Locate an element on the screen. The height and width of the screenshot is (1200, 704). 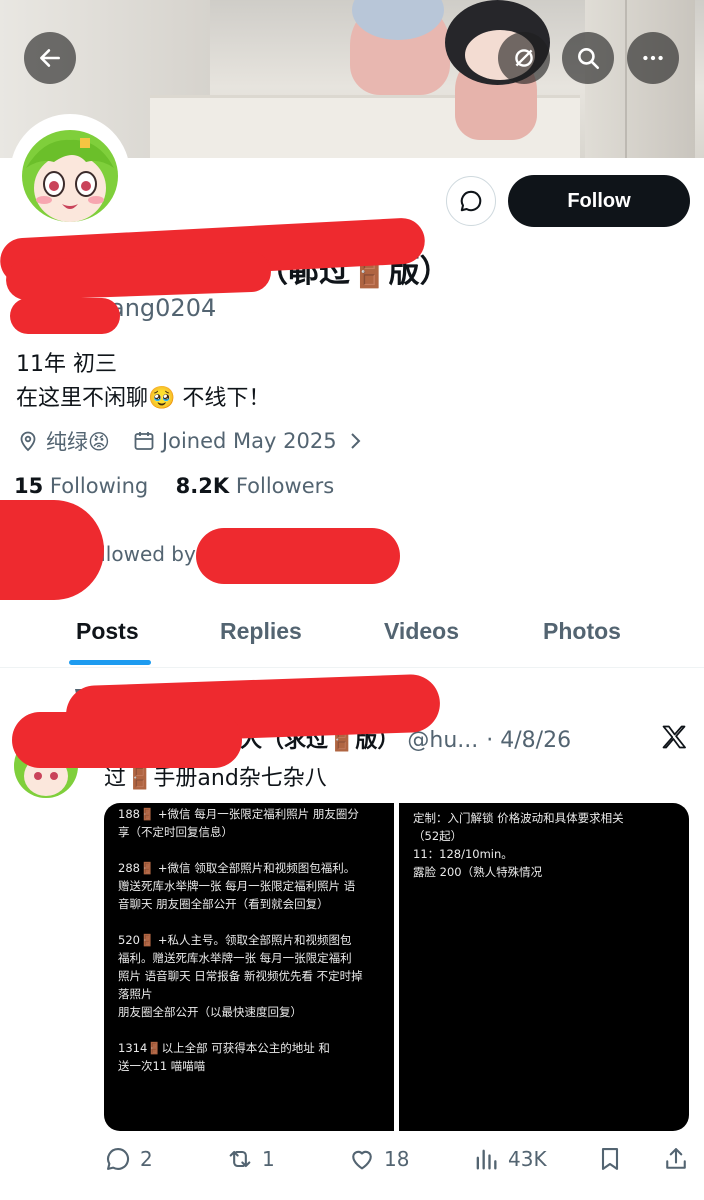
media-right-line: 定制：入门解锁 价格波动和具体要求相关 is located at coordinates (518, 818).